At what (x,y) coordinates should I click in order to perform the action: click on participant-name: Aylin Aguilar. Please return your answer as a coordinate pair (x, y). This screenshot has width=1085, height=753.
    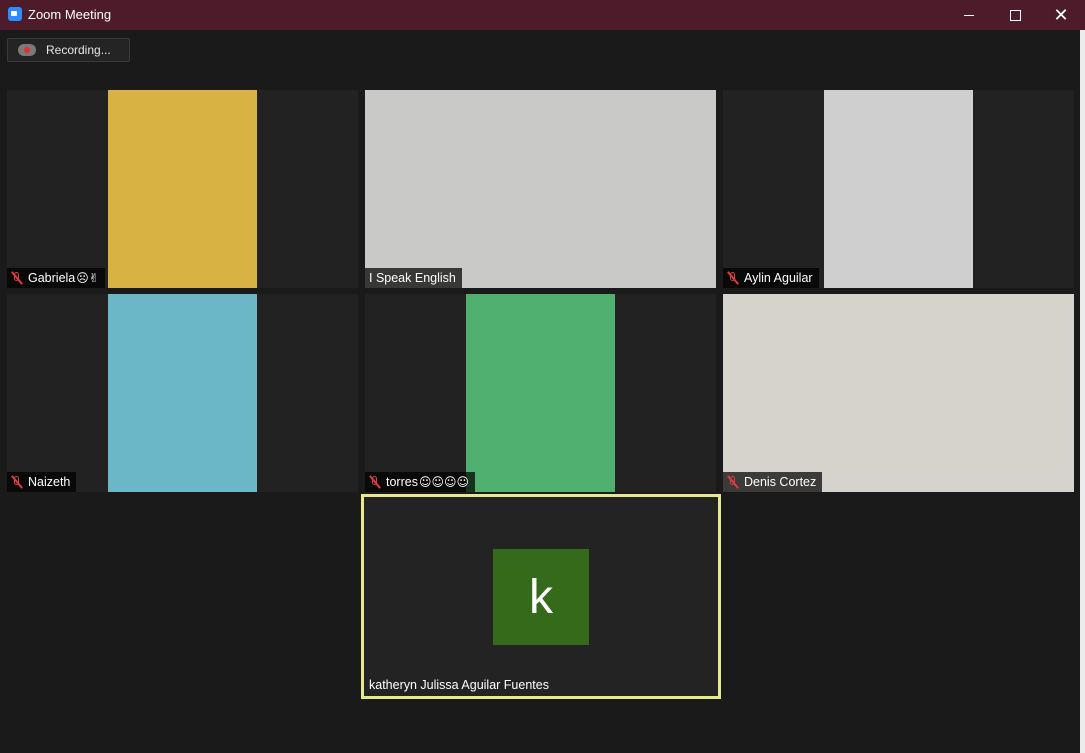
    Looking at the image, I should click on (778, 278).